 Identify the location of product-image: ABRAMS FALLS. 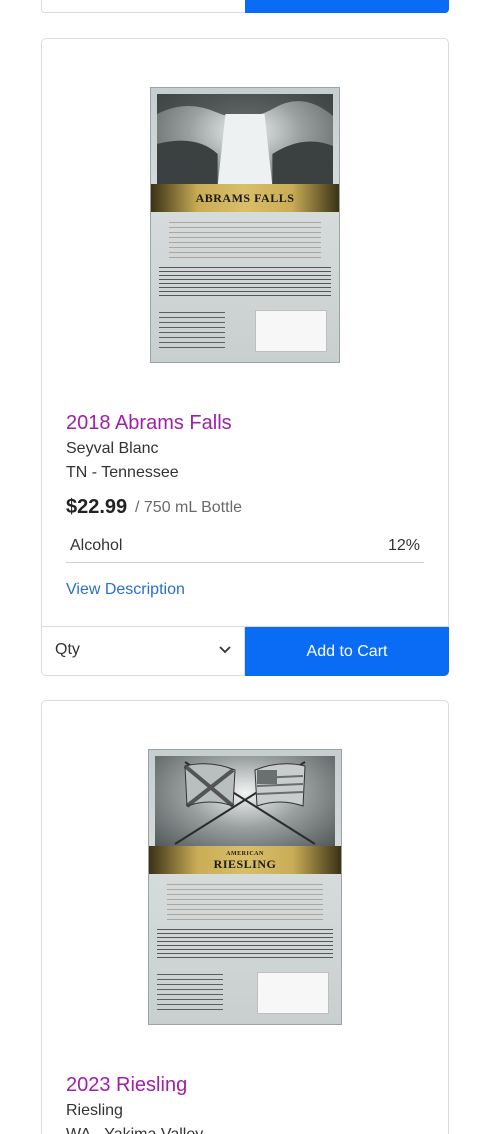
(245, 225).